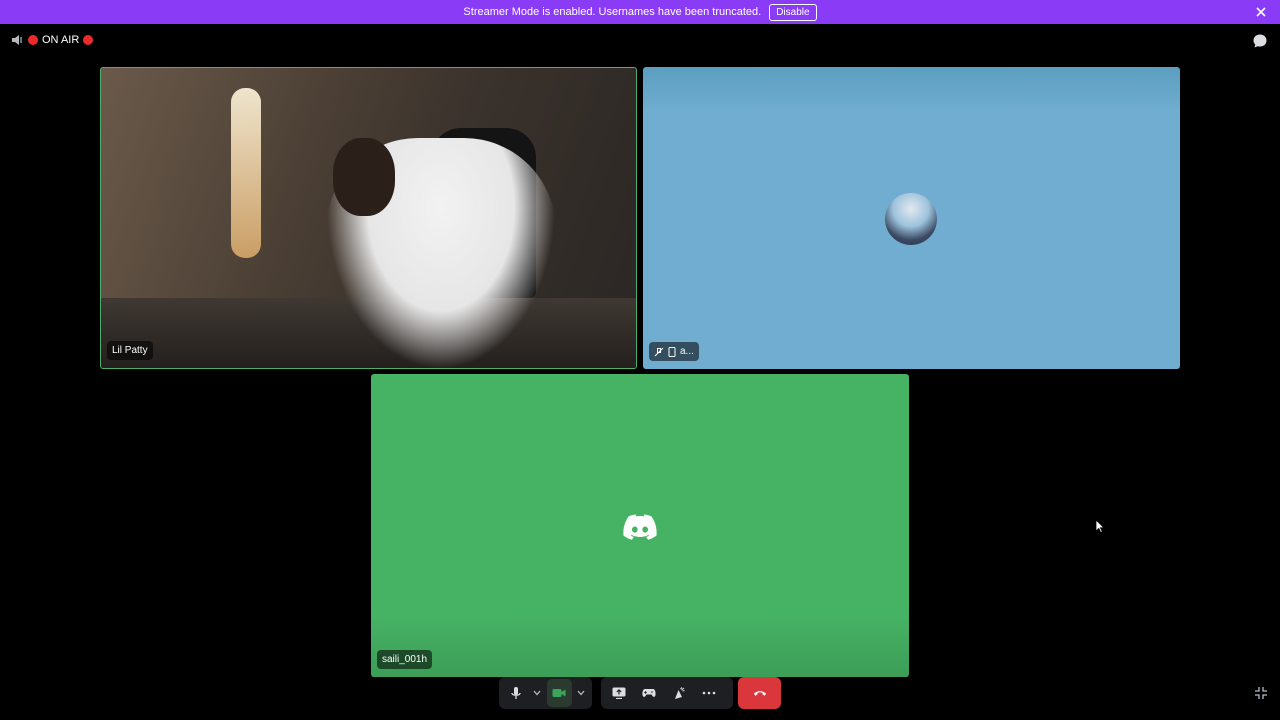 This screenshot has width=1280, height=720. Describe the element at coordinates (17, 40) in the screenshot. I see `speaker-icon` at that location.